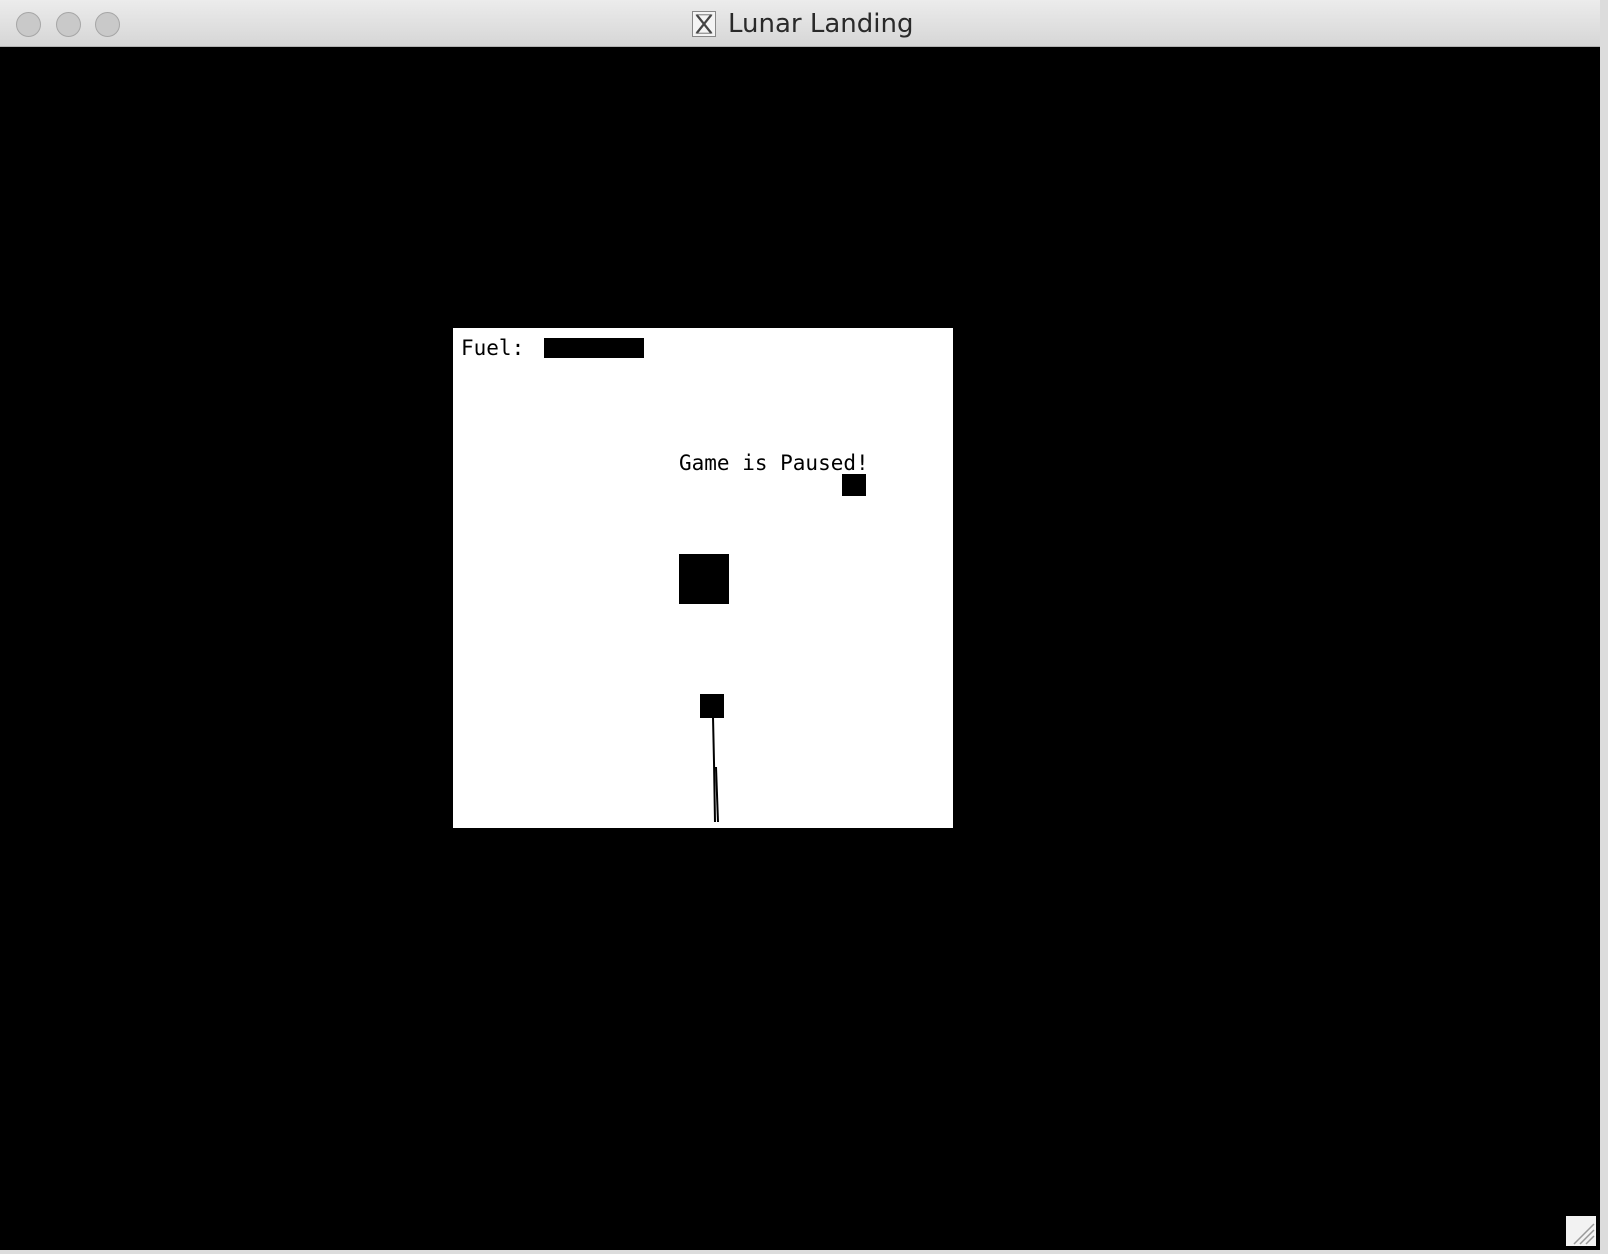 This screenshot has width=1608, height=1254. What do you see at coordinates (493, 348) in the screenshot?
I see `fuel-label: Fuel:` at bounding box center [493, 348].